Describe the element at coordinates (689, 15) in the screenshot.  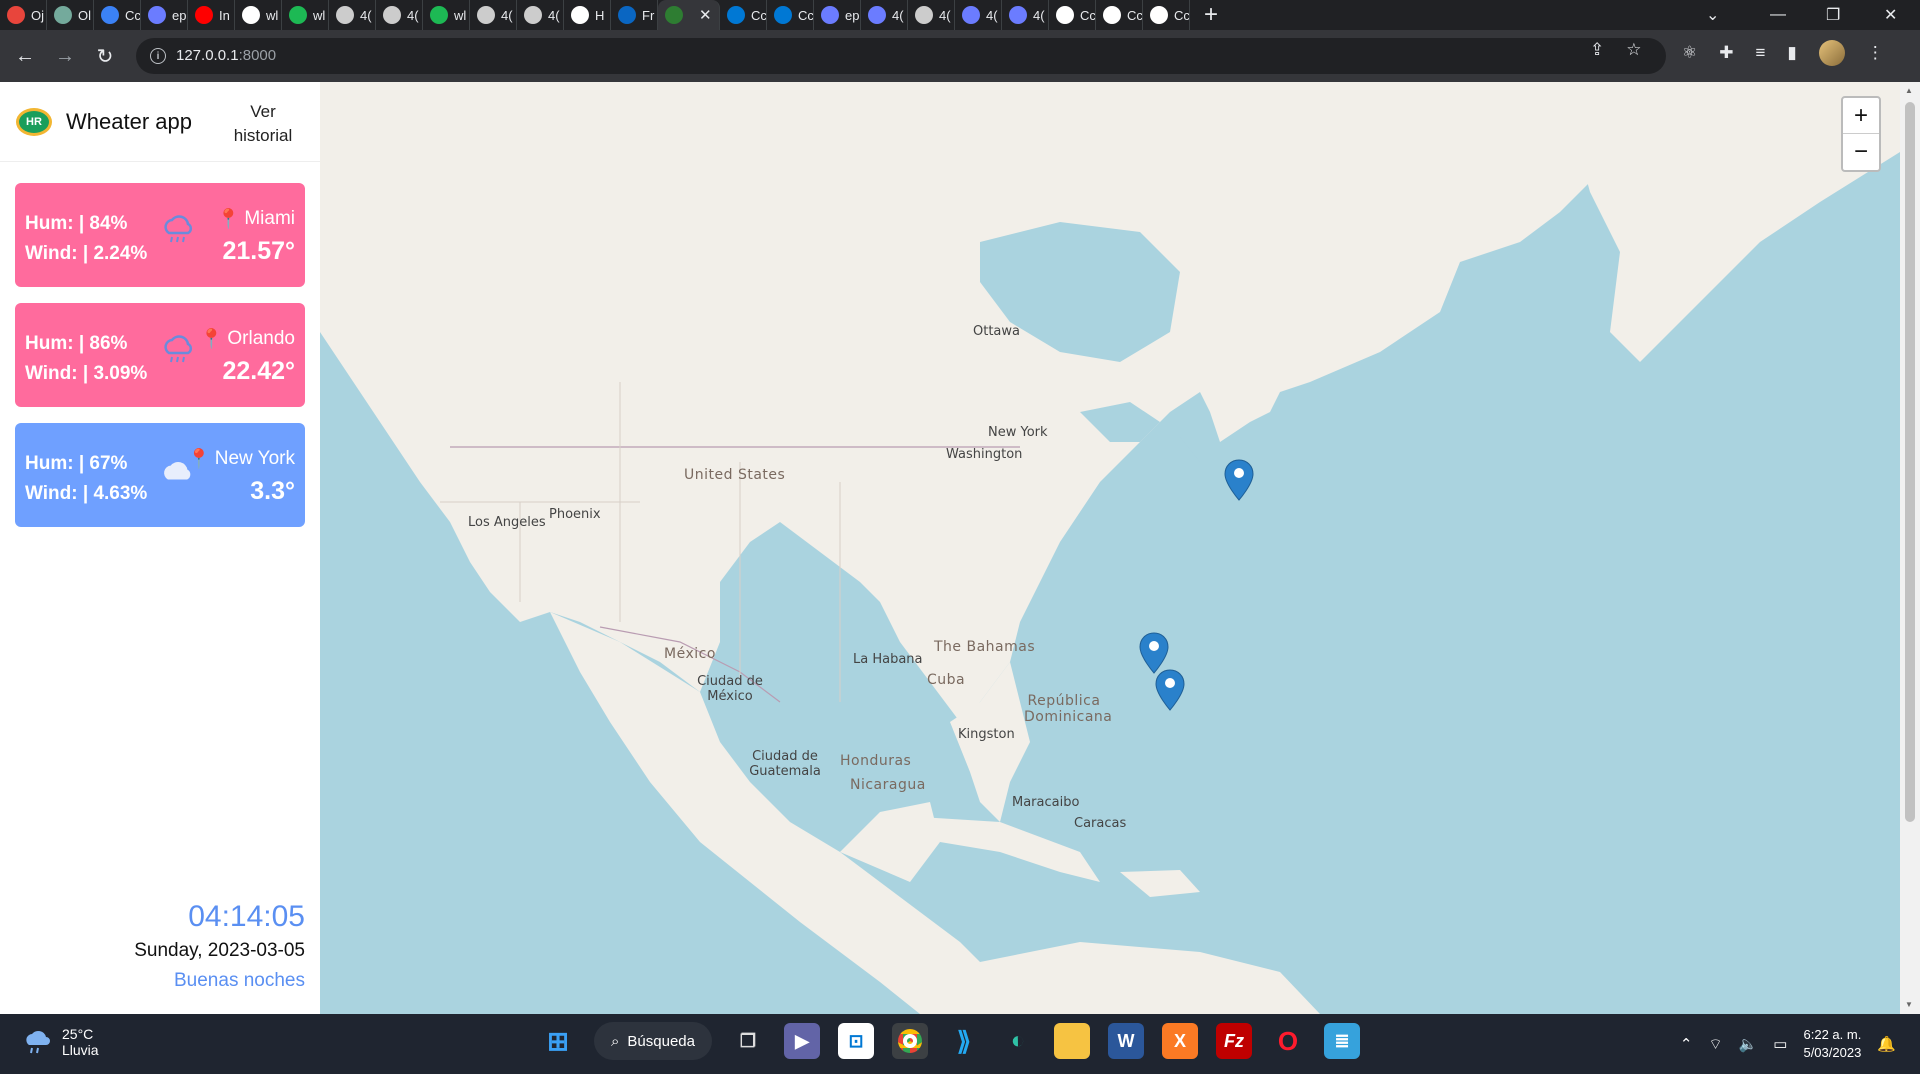
I see `browser-tab: ✕` at that location.